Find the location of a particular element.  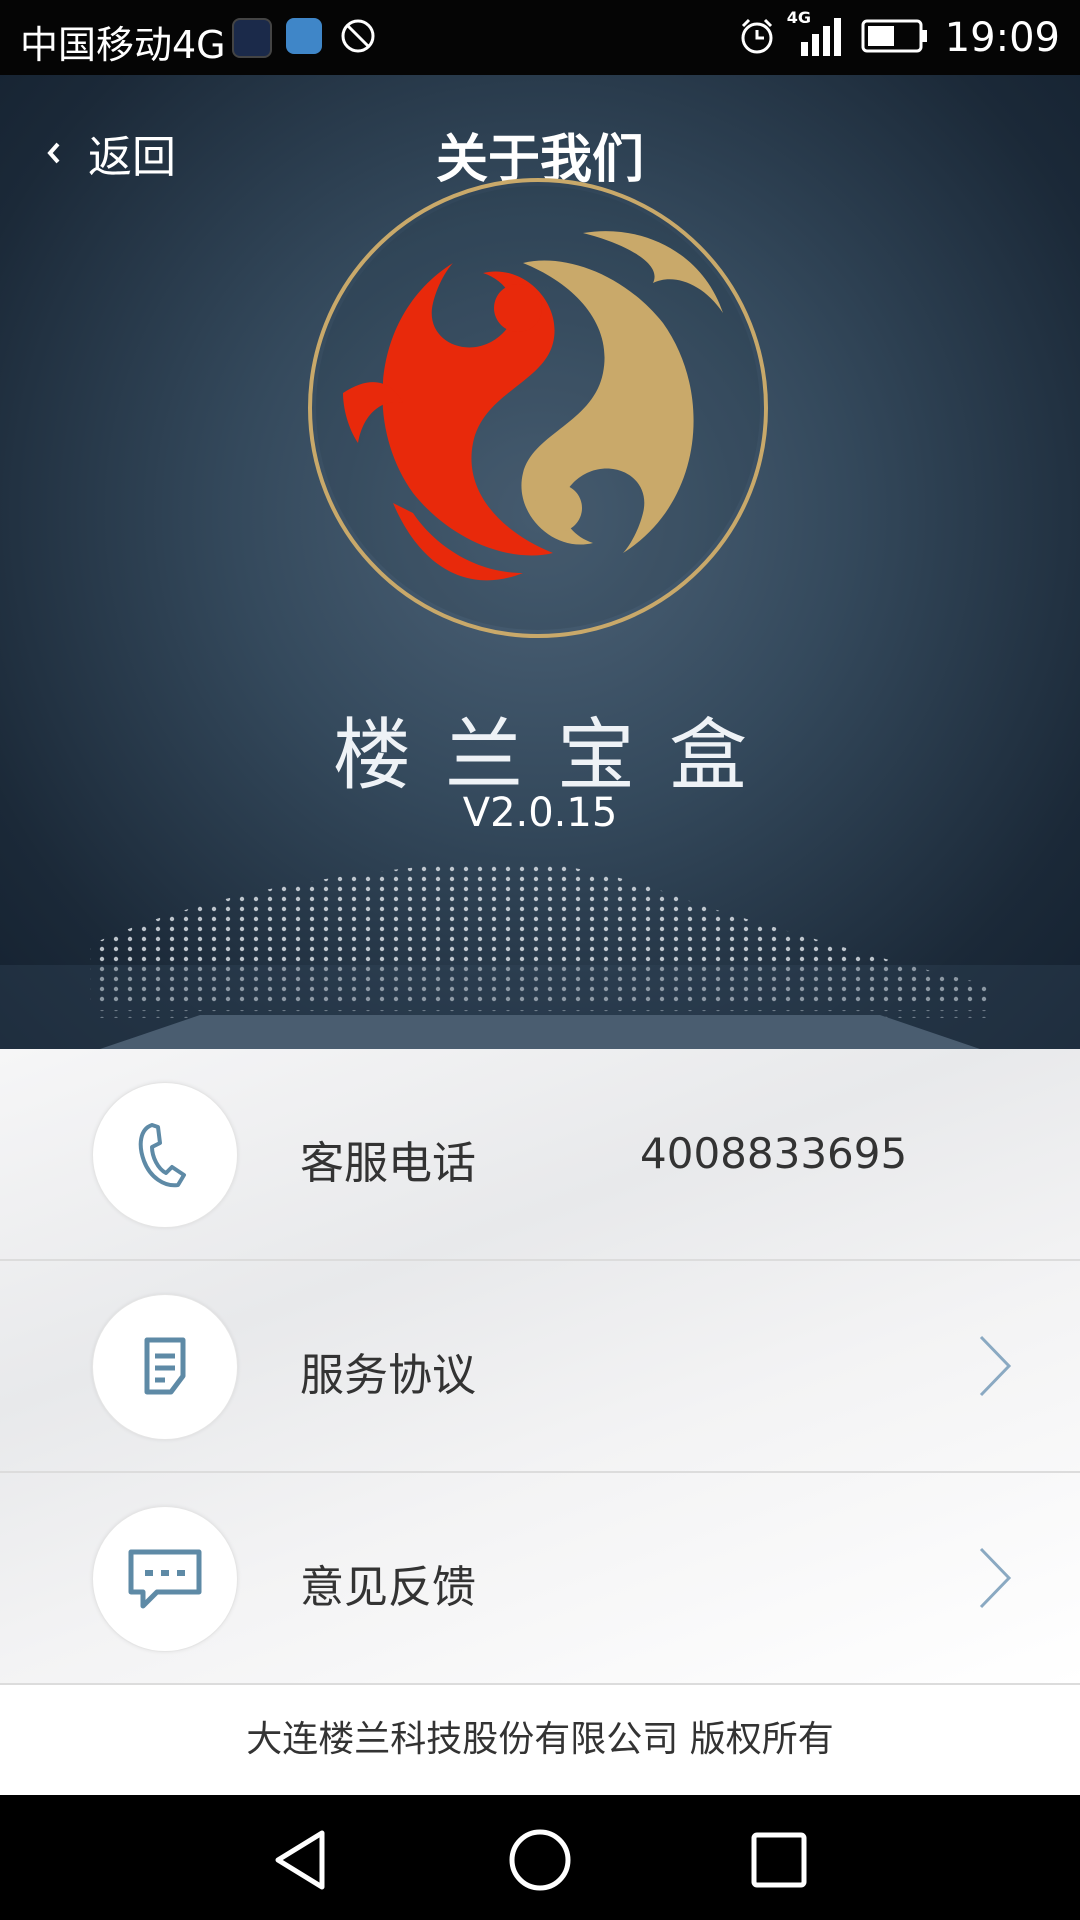

status-bar: 中国移动4G 4G 19:09 is located at coordinates (540, 37).